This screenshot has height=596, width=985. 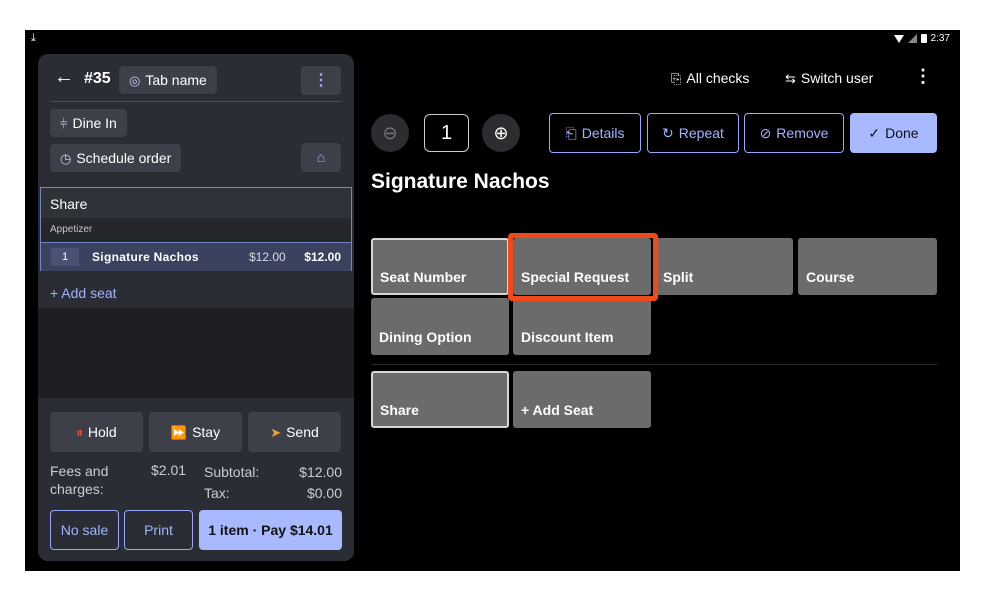 I want to click on discount-tag-button: ⌂, so click(x=321, y=157).